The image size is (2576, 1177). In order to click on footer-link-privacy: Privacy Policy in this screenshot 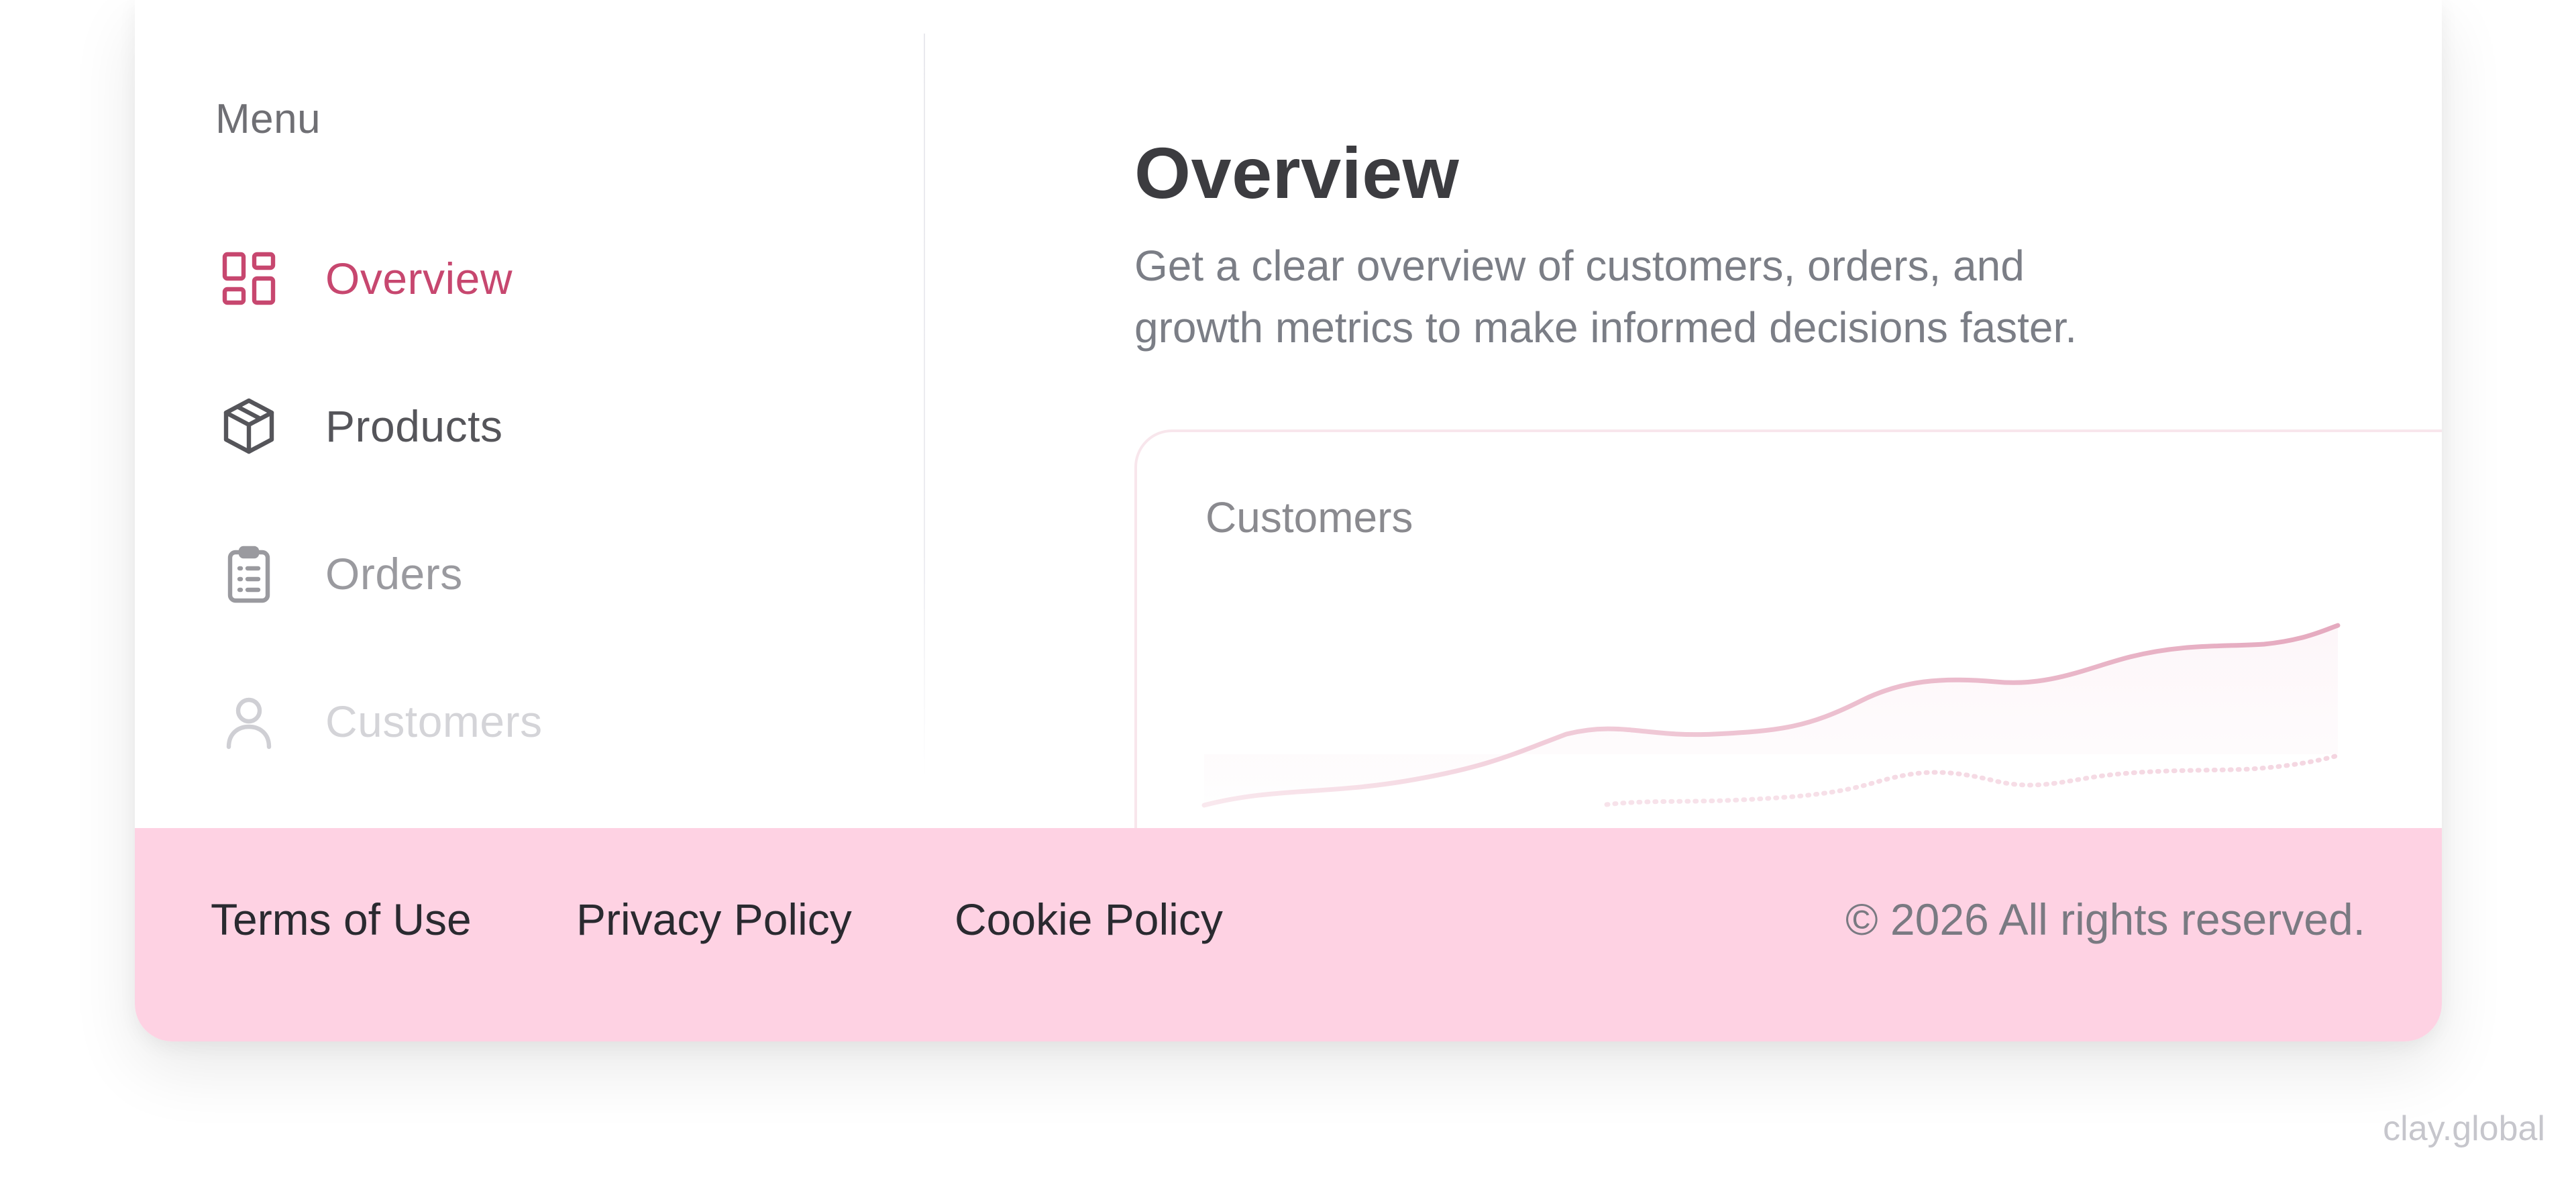, I will do `click(714, 919)`.